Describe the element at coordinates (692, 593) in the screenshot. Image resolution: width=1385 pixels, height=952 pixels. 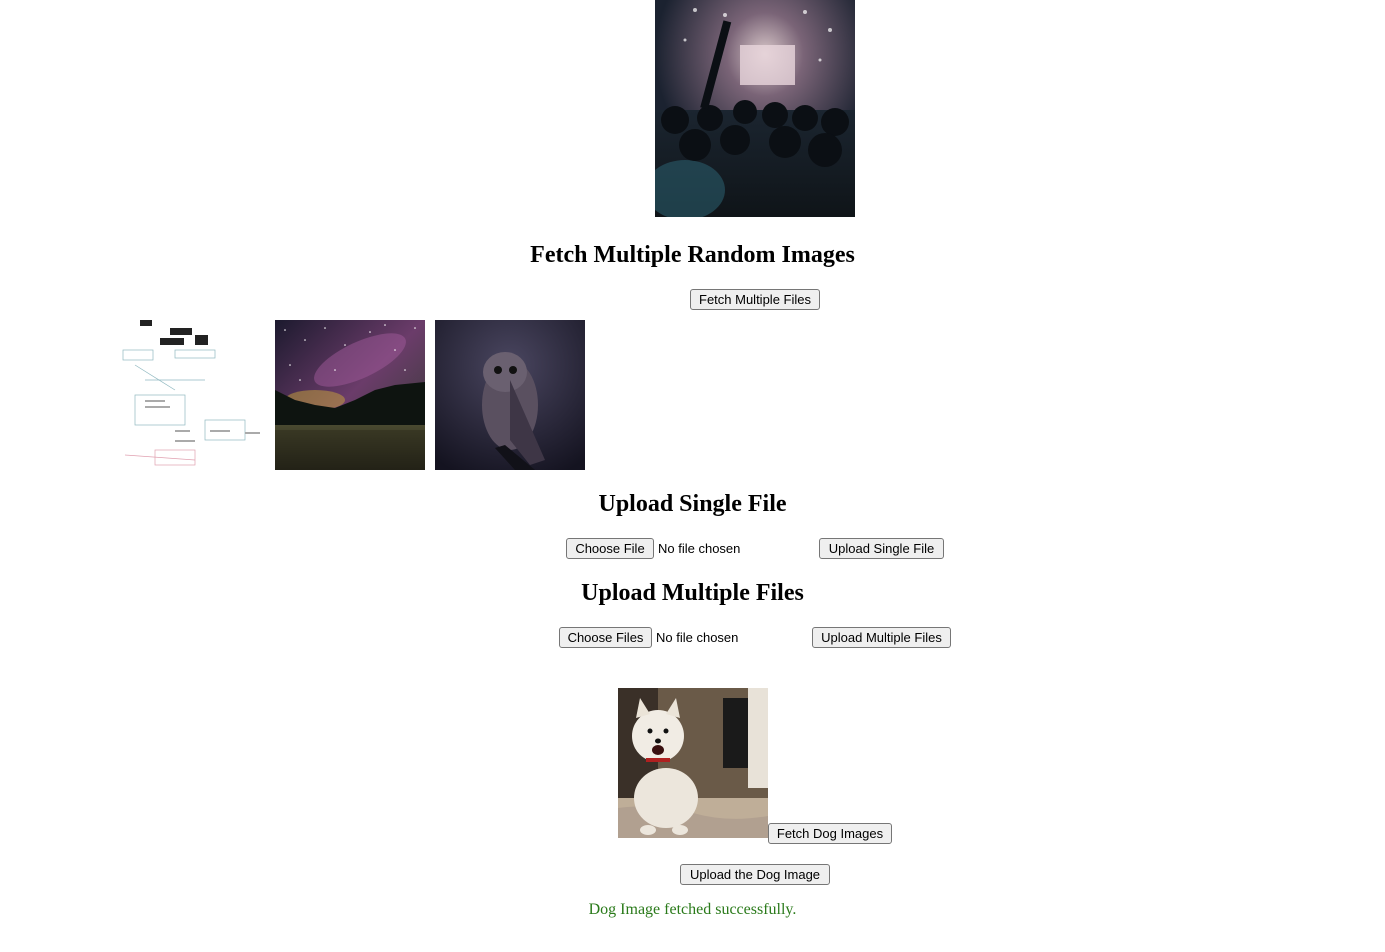
I see `upload-multiple-heading: Upload Multiple Files` at that location.